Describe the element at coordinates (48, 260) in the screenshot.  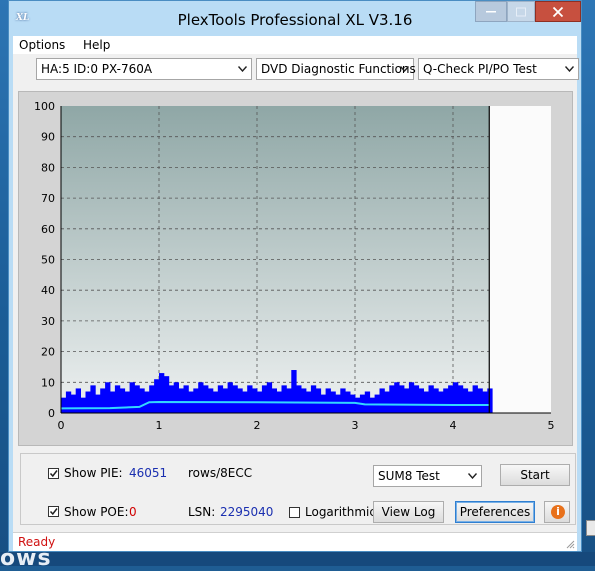
I see `y-tick-label: 50` at that location.